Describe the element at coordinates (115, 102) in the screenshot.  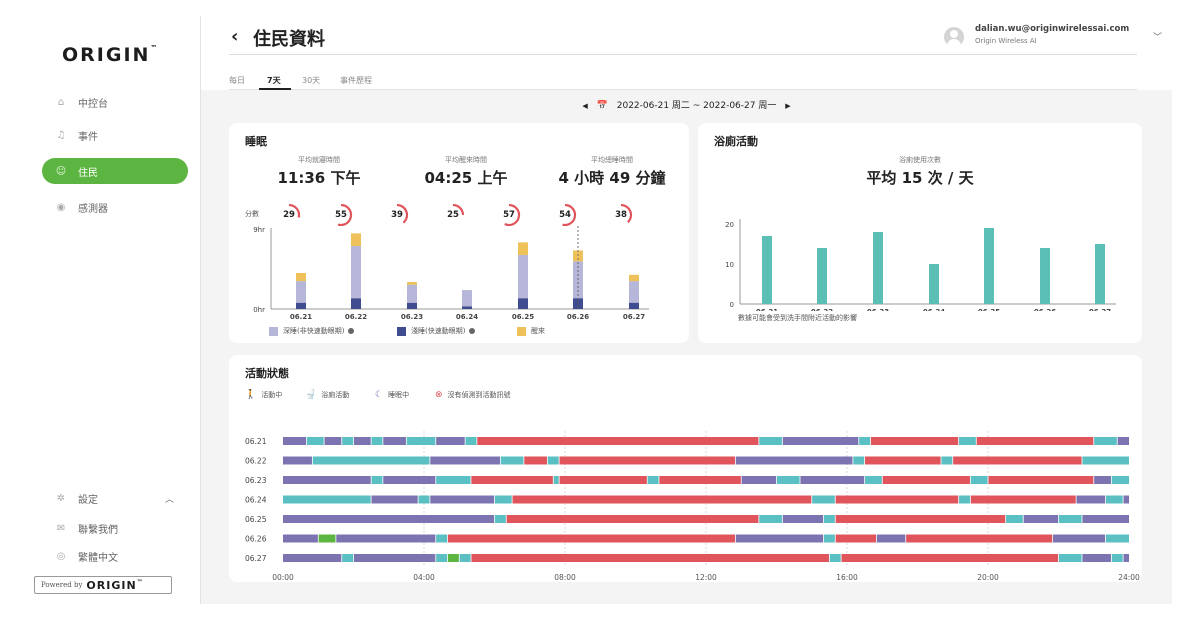
I see `sidebar-item-dashboard: ⌂ 中控台` at that location.